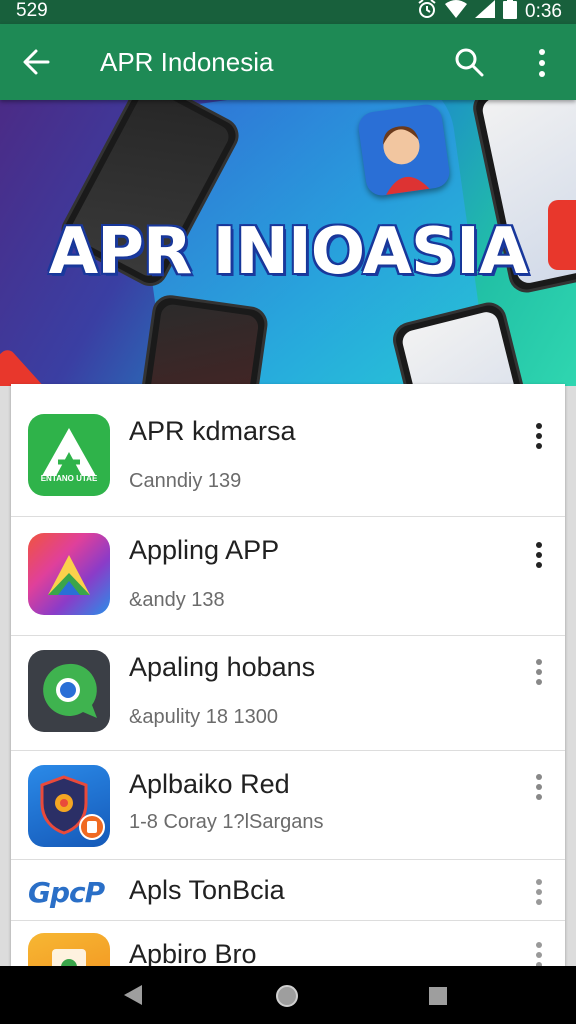  I want to click on banner-phone-image, so click(198, 339).